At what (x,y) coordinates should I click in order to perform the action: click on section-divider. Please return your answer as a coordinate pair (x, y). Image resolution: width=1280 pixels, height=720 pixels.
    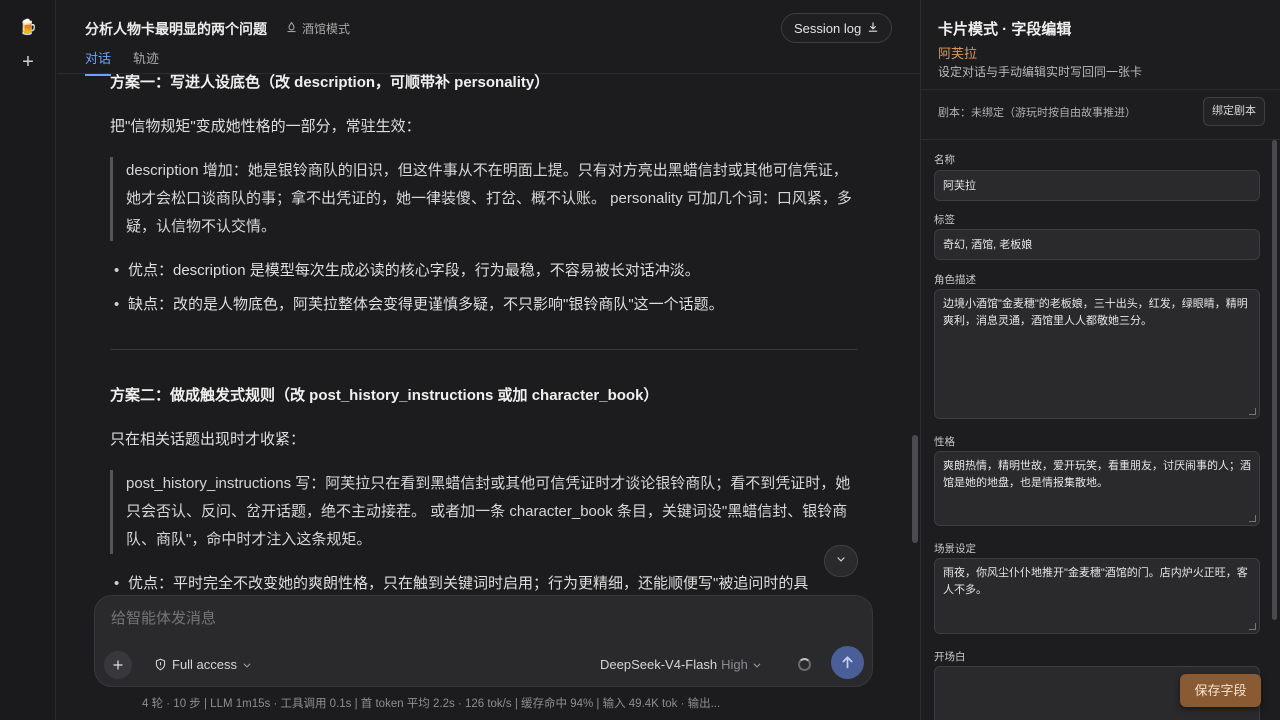
    Looking at the image, I should click on (484, 349).